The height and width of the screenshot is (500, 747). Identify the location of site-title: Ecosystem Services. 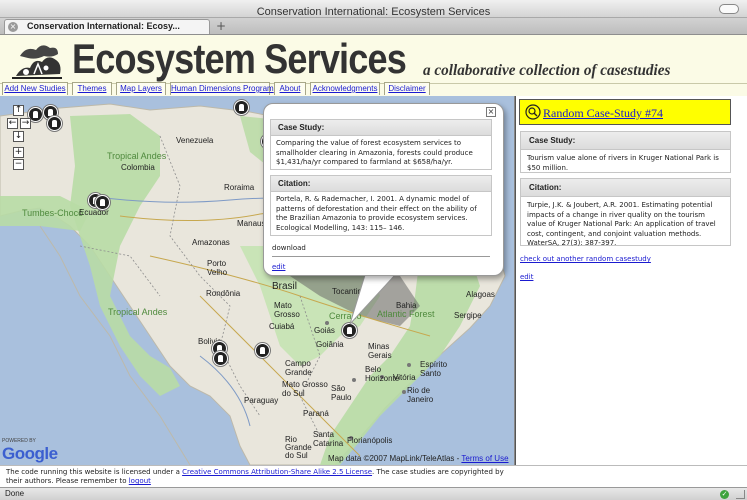
(239, 58).